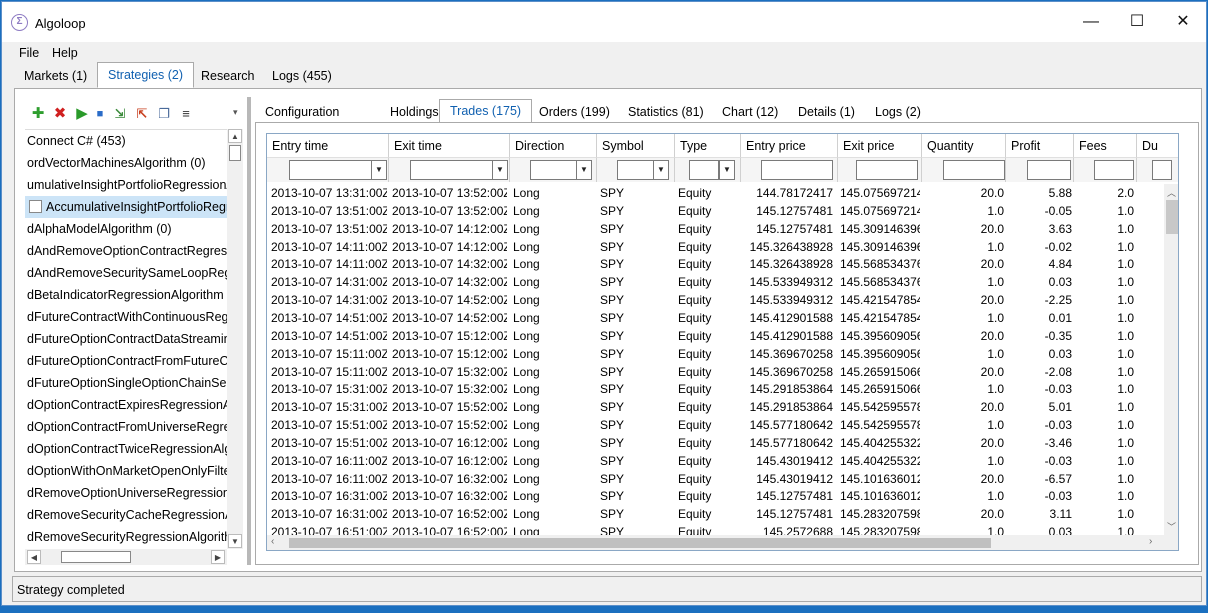 Image resolution: width=1208 pixels, height=613 pixels. Describe the element at coordinates (880, 146) in the screenshot. I see `column-header: Exit price` at that location.